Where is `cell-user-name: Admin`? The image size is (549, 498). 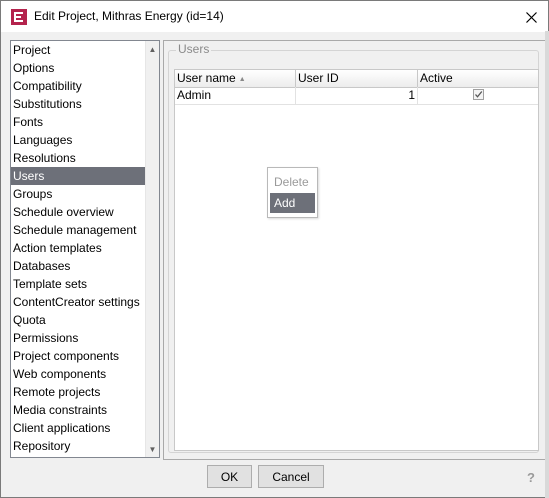 cell-user-name: Admin is located at coordinates (235, 95).